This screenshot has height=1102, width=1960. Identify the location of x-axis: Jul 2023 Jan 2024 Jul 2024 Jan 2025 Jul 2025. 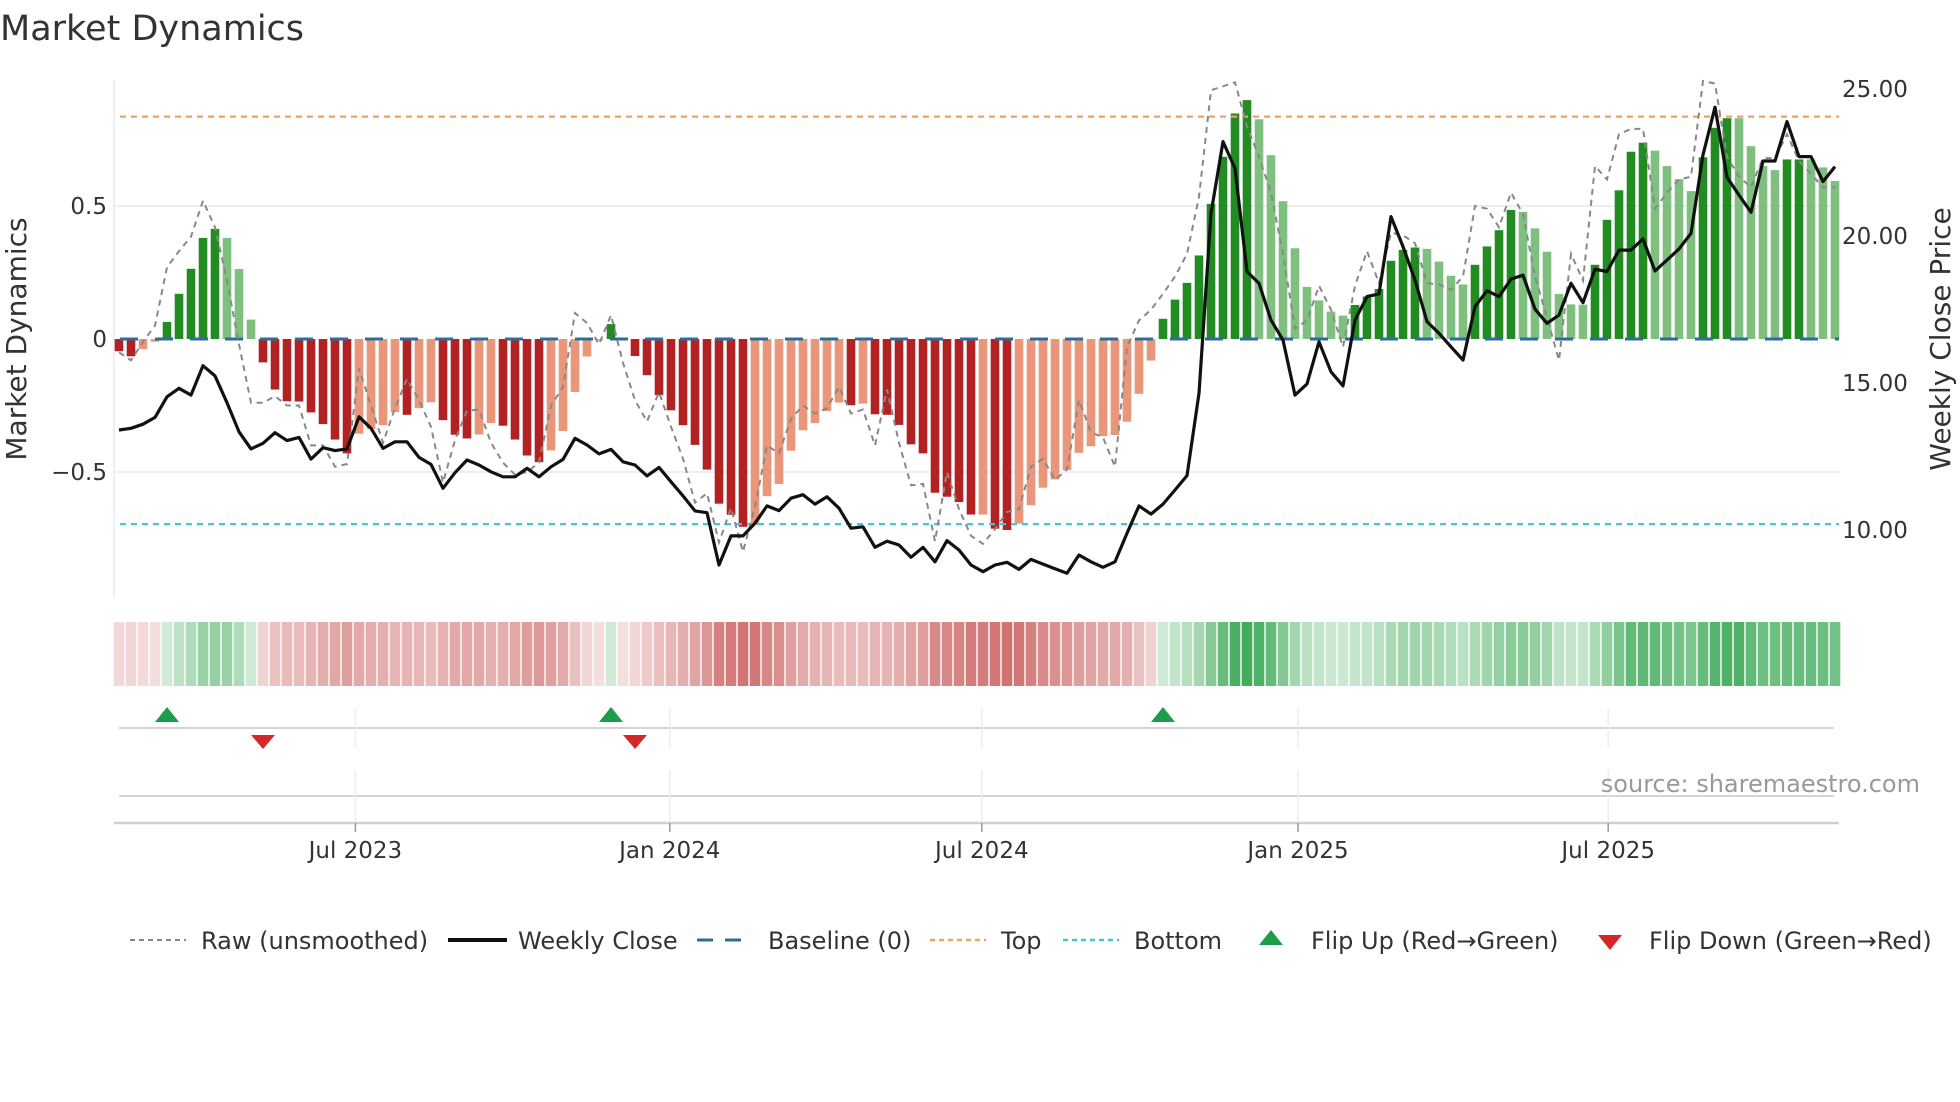
(976, 842).